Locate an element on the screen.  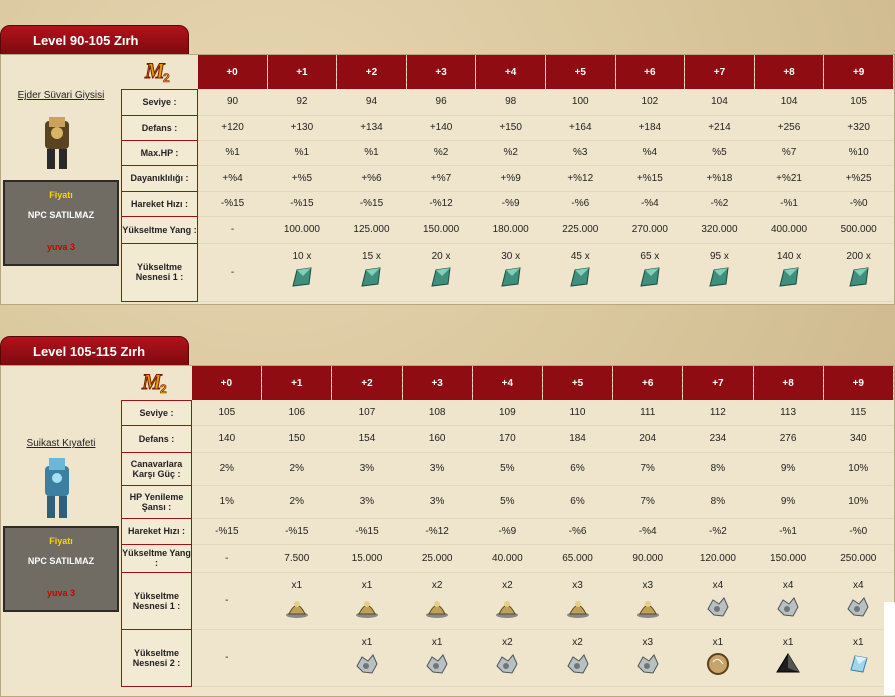
stat-value: 270.000 is located at coordinates (650, 230).